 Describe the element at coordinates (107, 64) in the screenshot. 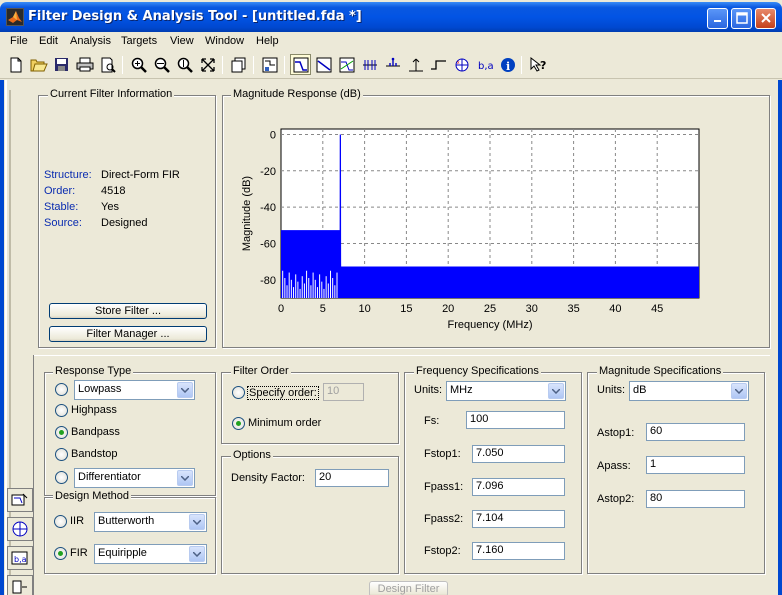

I see `print-preview-icon` at that location.